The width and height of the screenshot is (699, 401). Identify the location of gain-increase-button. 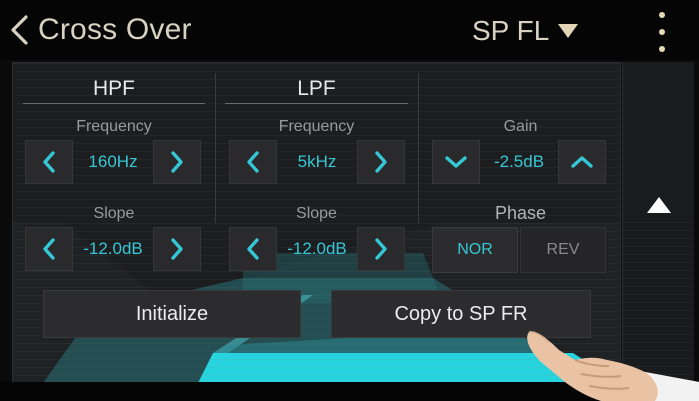
(582, 162).